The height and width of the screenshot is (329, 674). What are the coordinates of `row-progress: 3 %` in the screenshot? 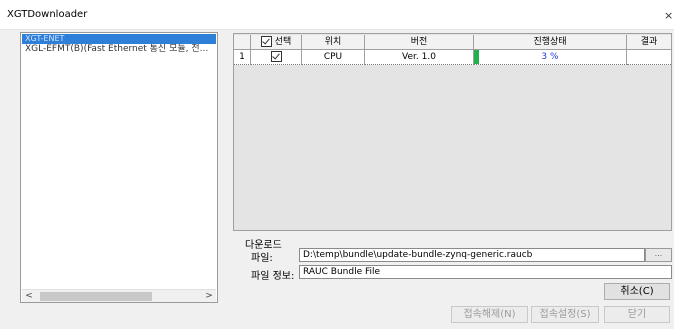 It's located at (550, 57).